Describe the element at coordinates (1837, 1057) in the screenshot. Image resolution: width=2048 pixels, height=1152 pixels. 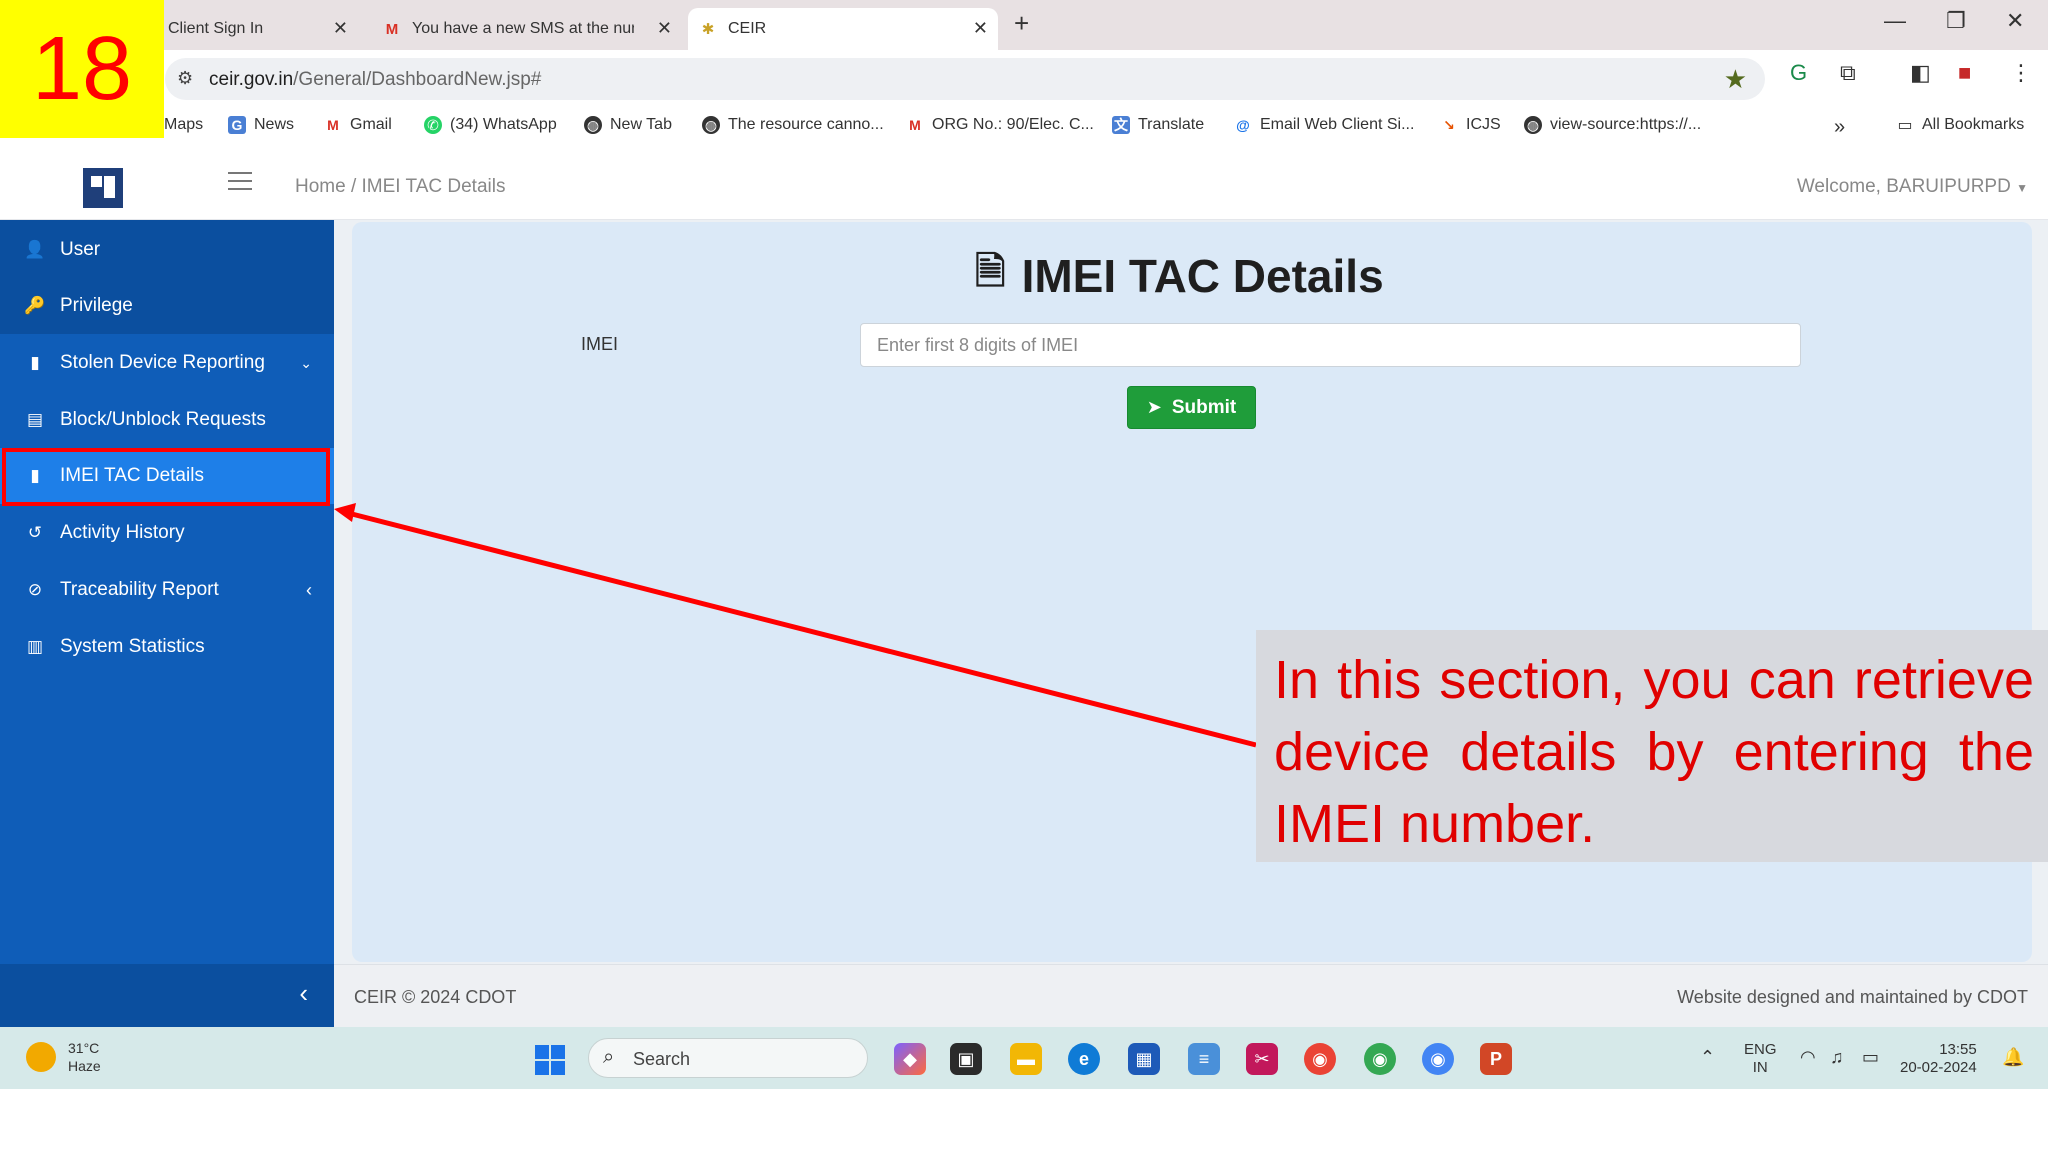
I see `volume-icon: ♫` at that location.